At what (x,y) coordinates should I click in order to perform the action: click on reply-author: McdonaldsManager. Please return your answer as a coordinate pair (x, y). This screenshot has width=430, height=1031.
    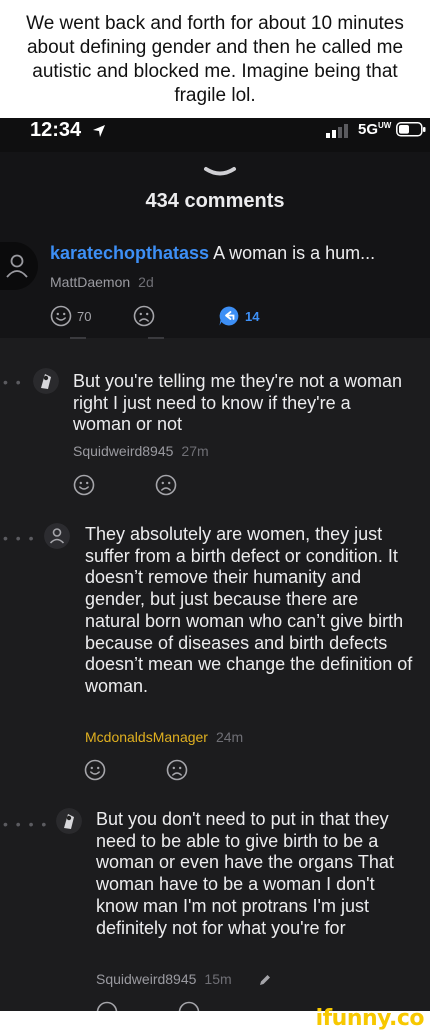
    Looking at the image, I should click on (146, 737).